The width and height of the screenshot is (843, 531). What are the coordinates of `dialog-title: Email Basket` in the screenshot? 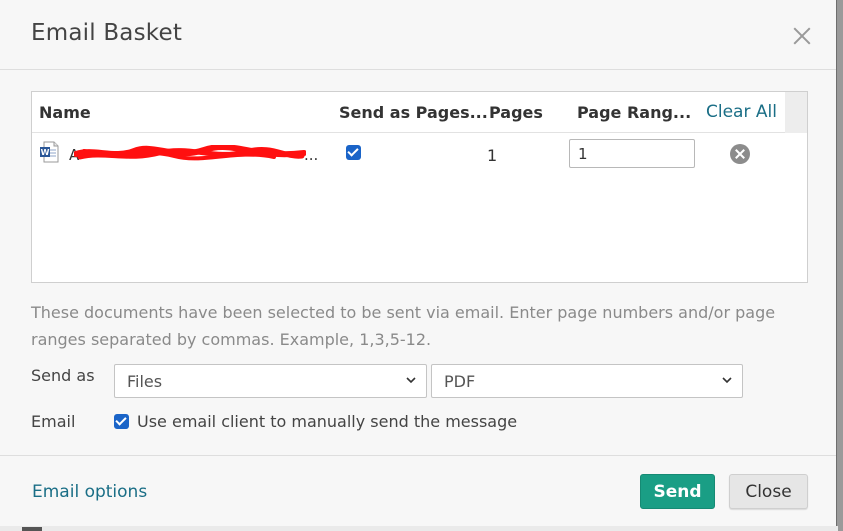 It's located at (107, 33).